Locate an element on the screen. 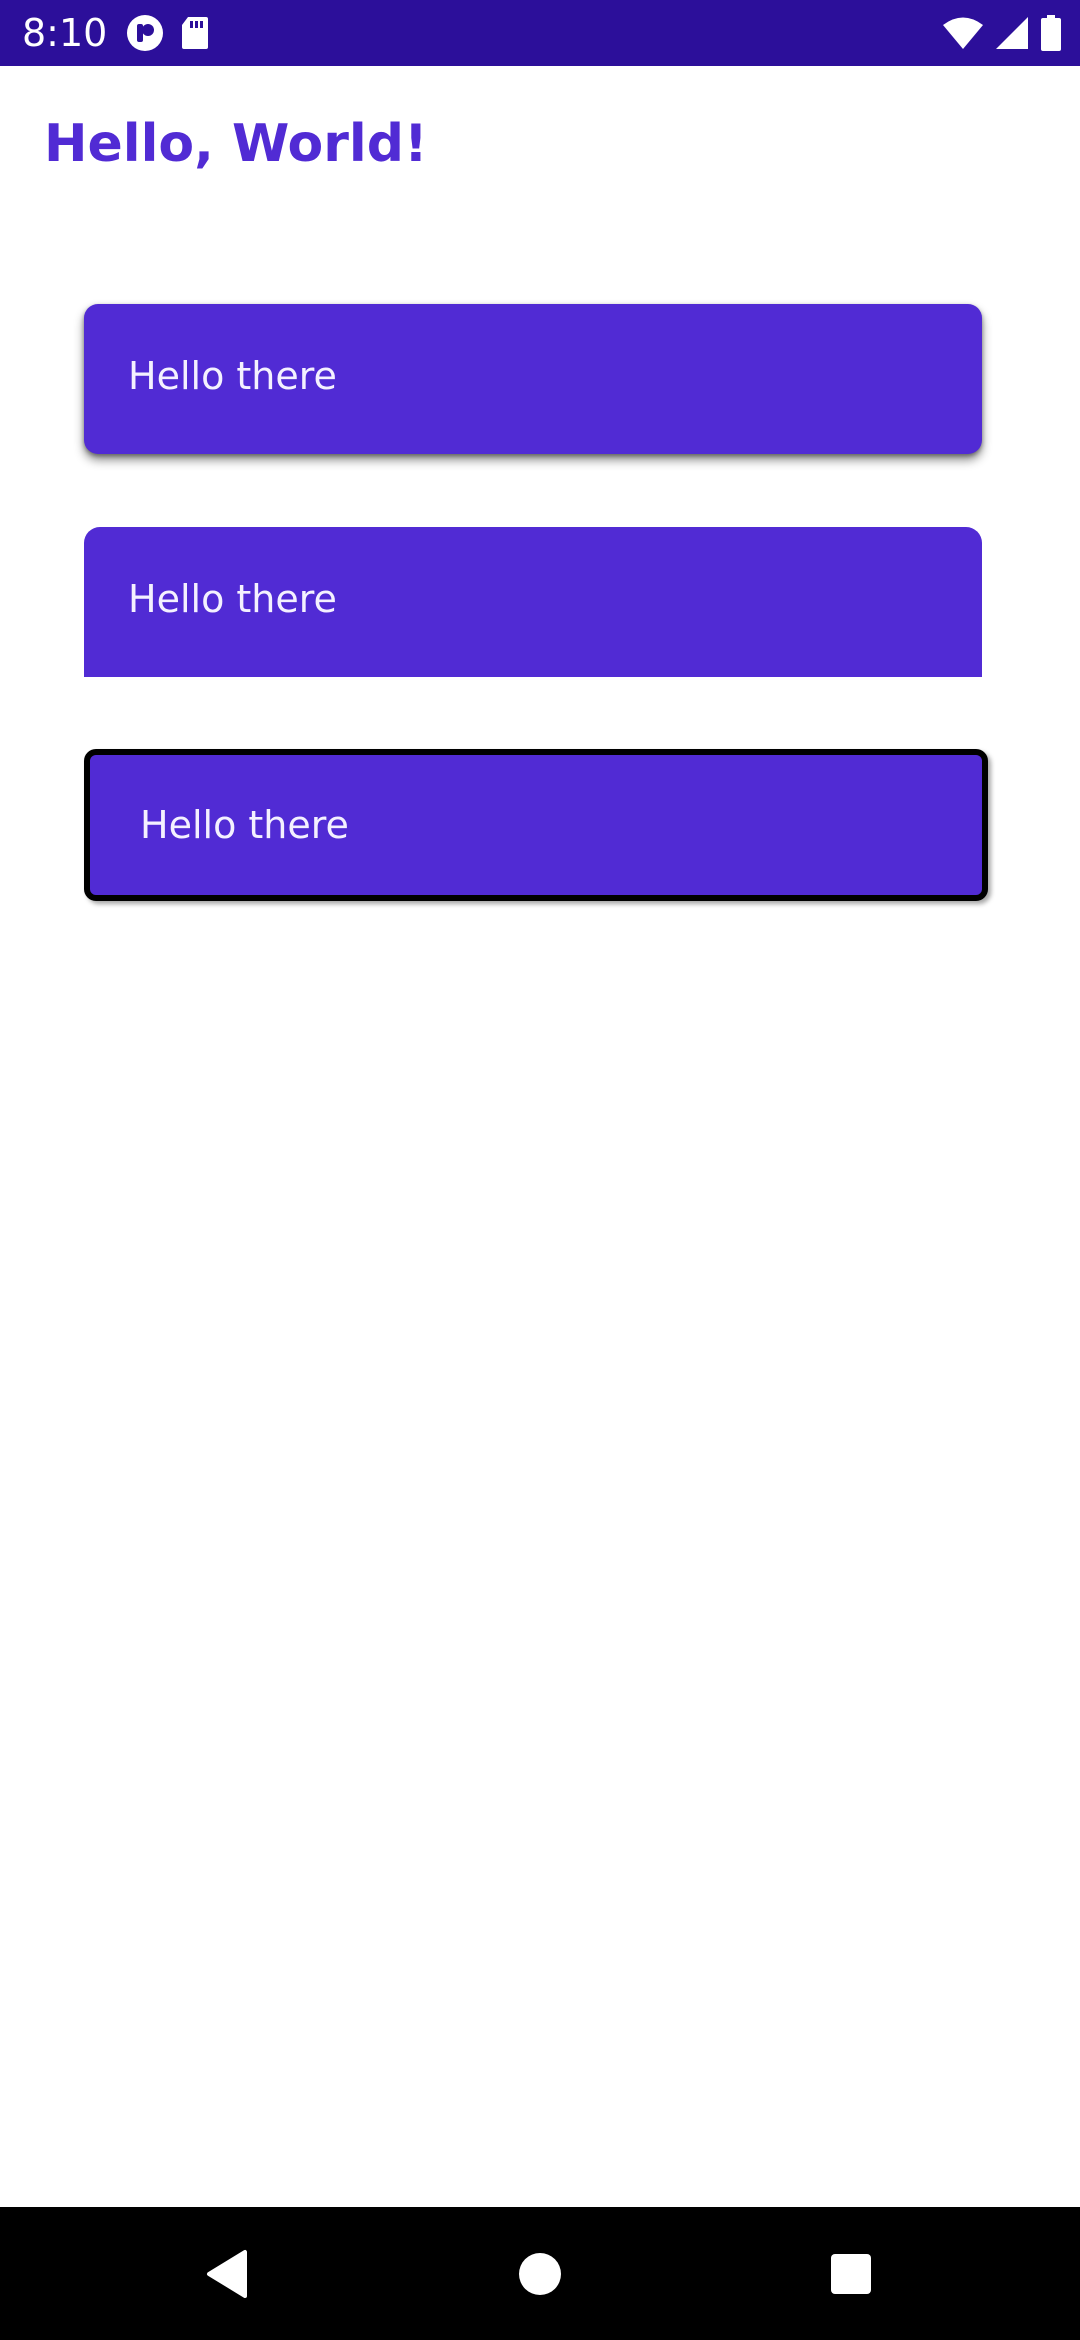  wifi-icon is located at coordinates (963, 33).